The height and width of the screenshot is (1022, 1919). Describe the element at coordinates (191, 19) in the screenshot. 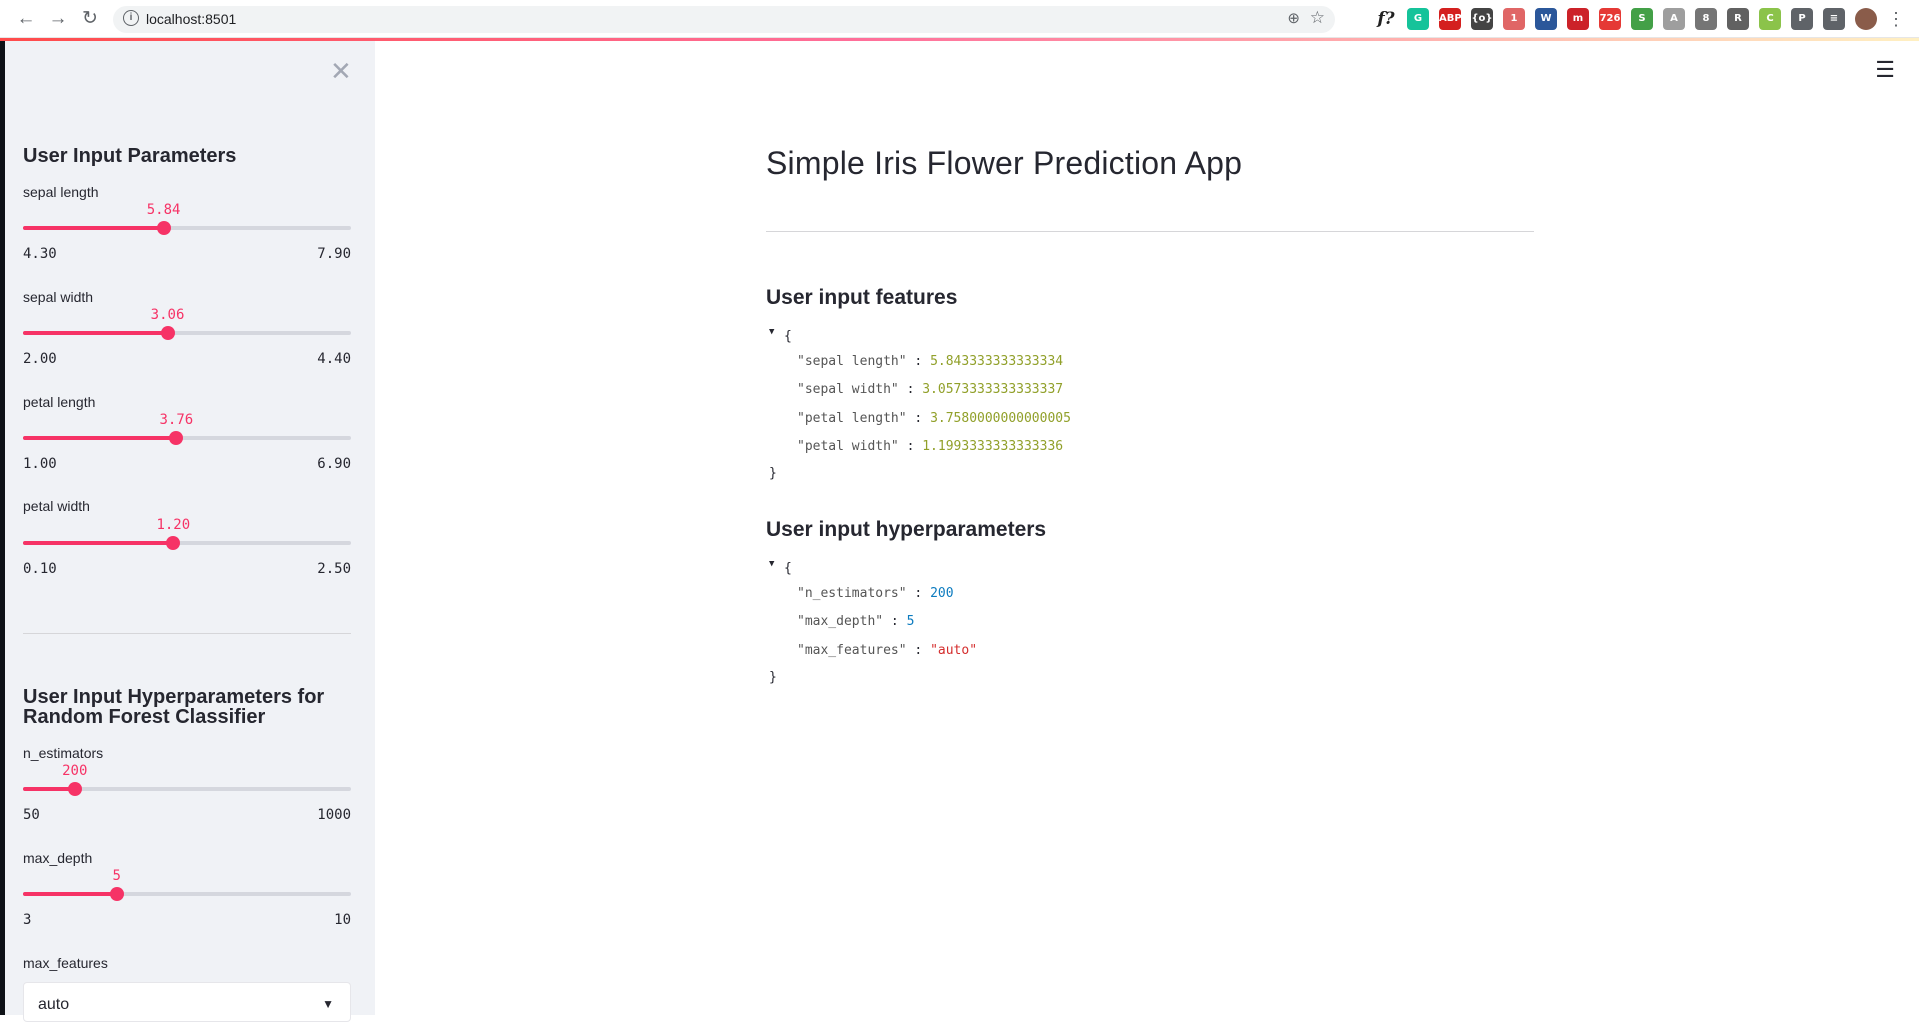

I see `url-text: localhost:8501` at that location.